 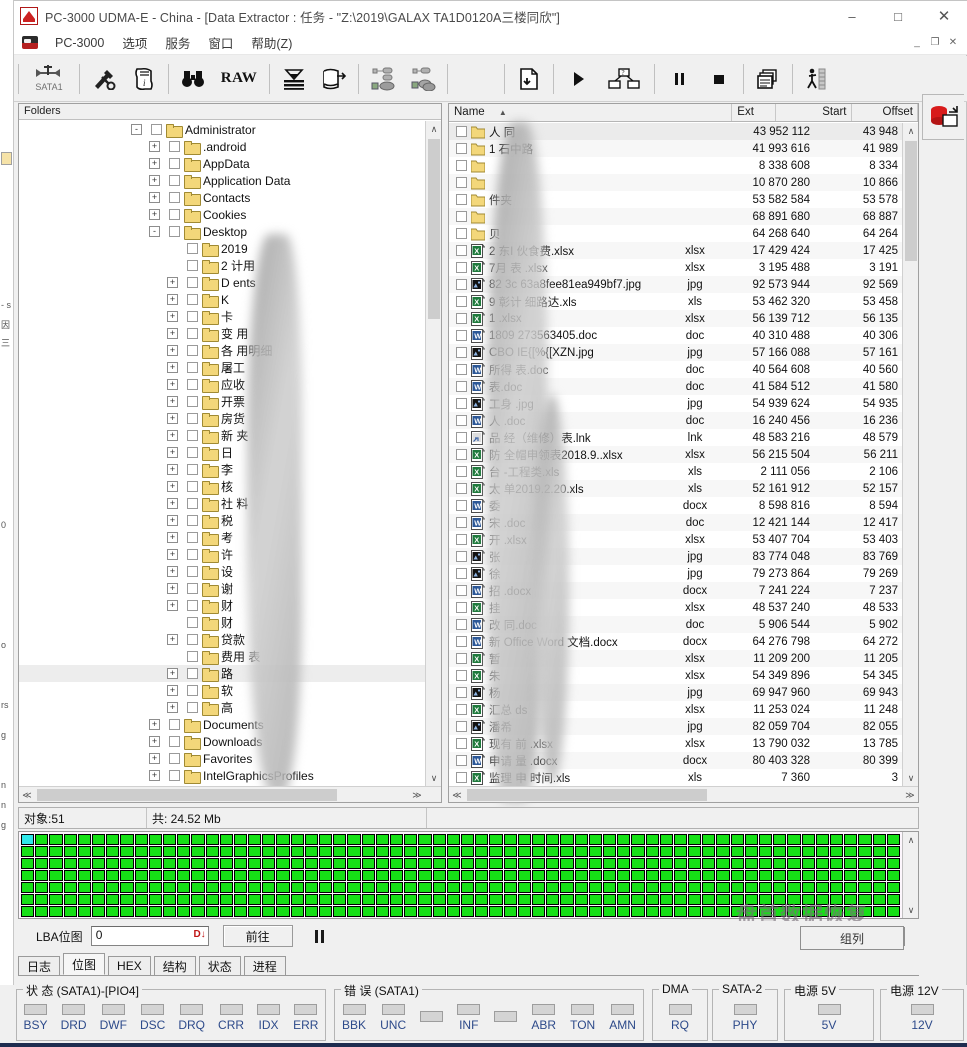 What do you see at coordinates (683, 794) in the screenshot?
I see `list-horizontal-scrollbar: ≪ ≫` at bounding box center [683, 794].